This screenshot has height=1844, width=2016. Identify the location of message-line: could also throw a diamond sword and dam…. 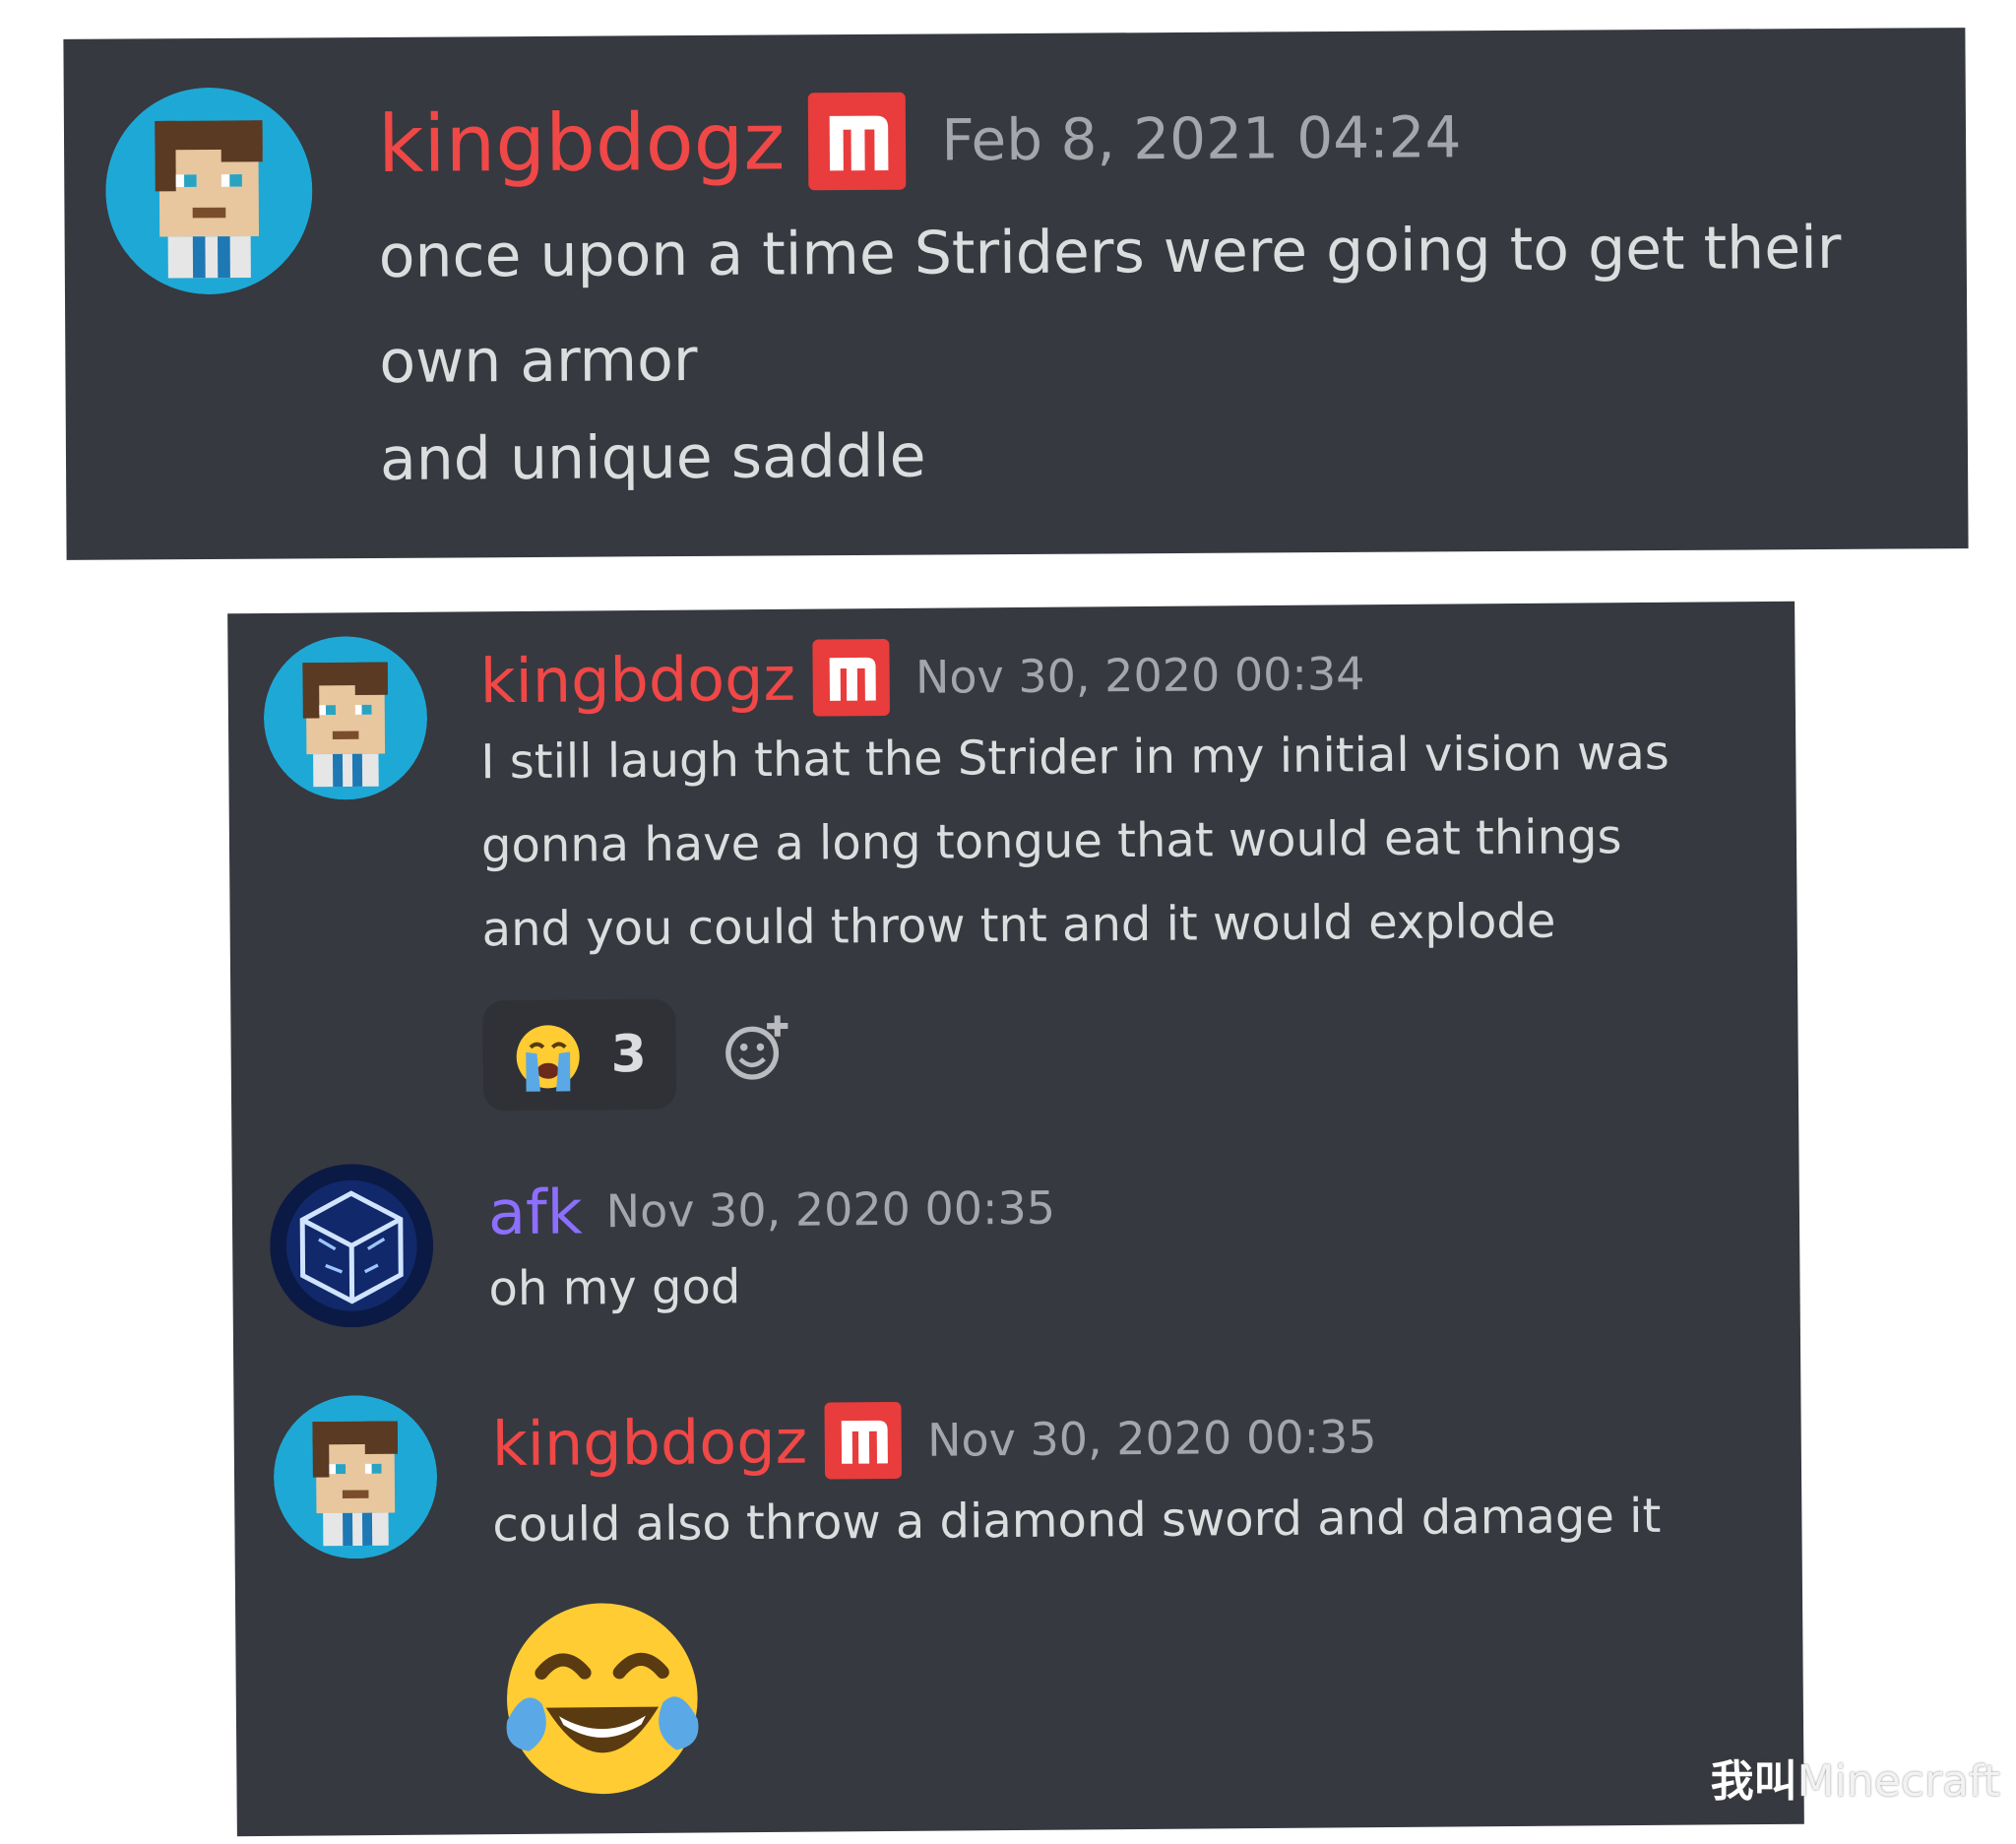
(1077, 1521).